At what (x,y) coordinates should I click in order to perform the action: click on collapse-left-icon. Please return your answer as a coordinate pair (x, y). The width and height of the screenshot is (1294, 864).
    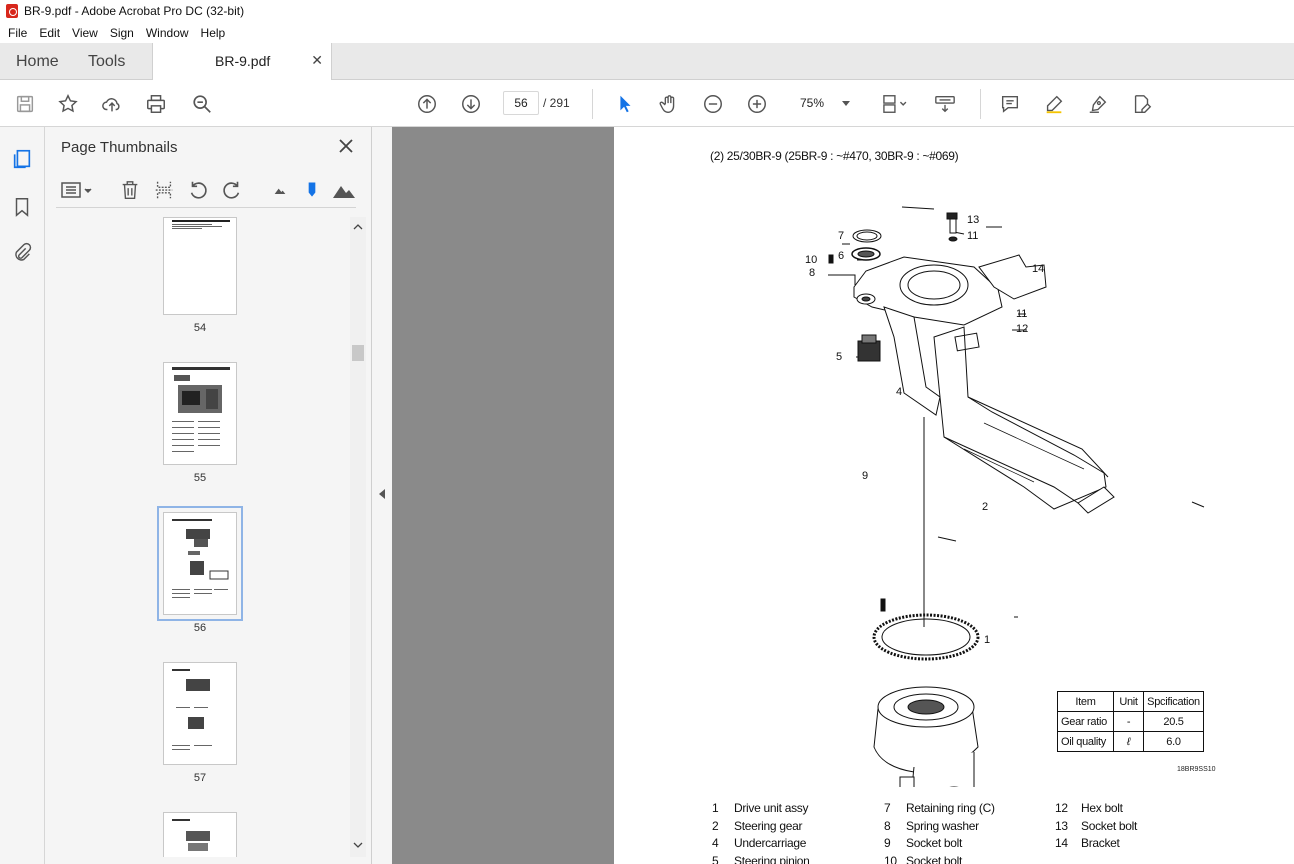
    Looking at the image, I should click on (382, 494).